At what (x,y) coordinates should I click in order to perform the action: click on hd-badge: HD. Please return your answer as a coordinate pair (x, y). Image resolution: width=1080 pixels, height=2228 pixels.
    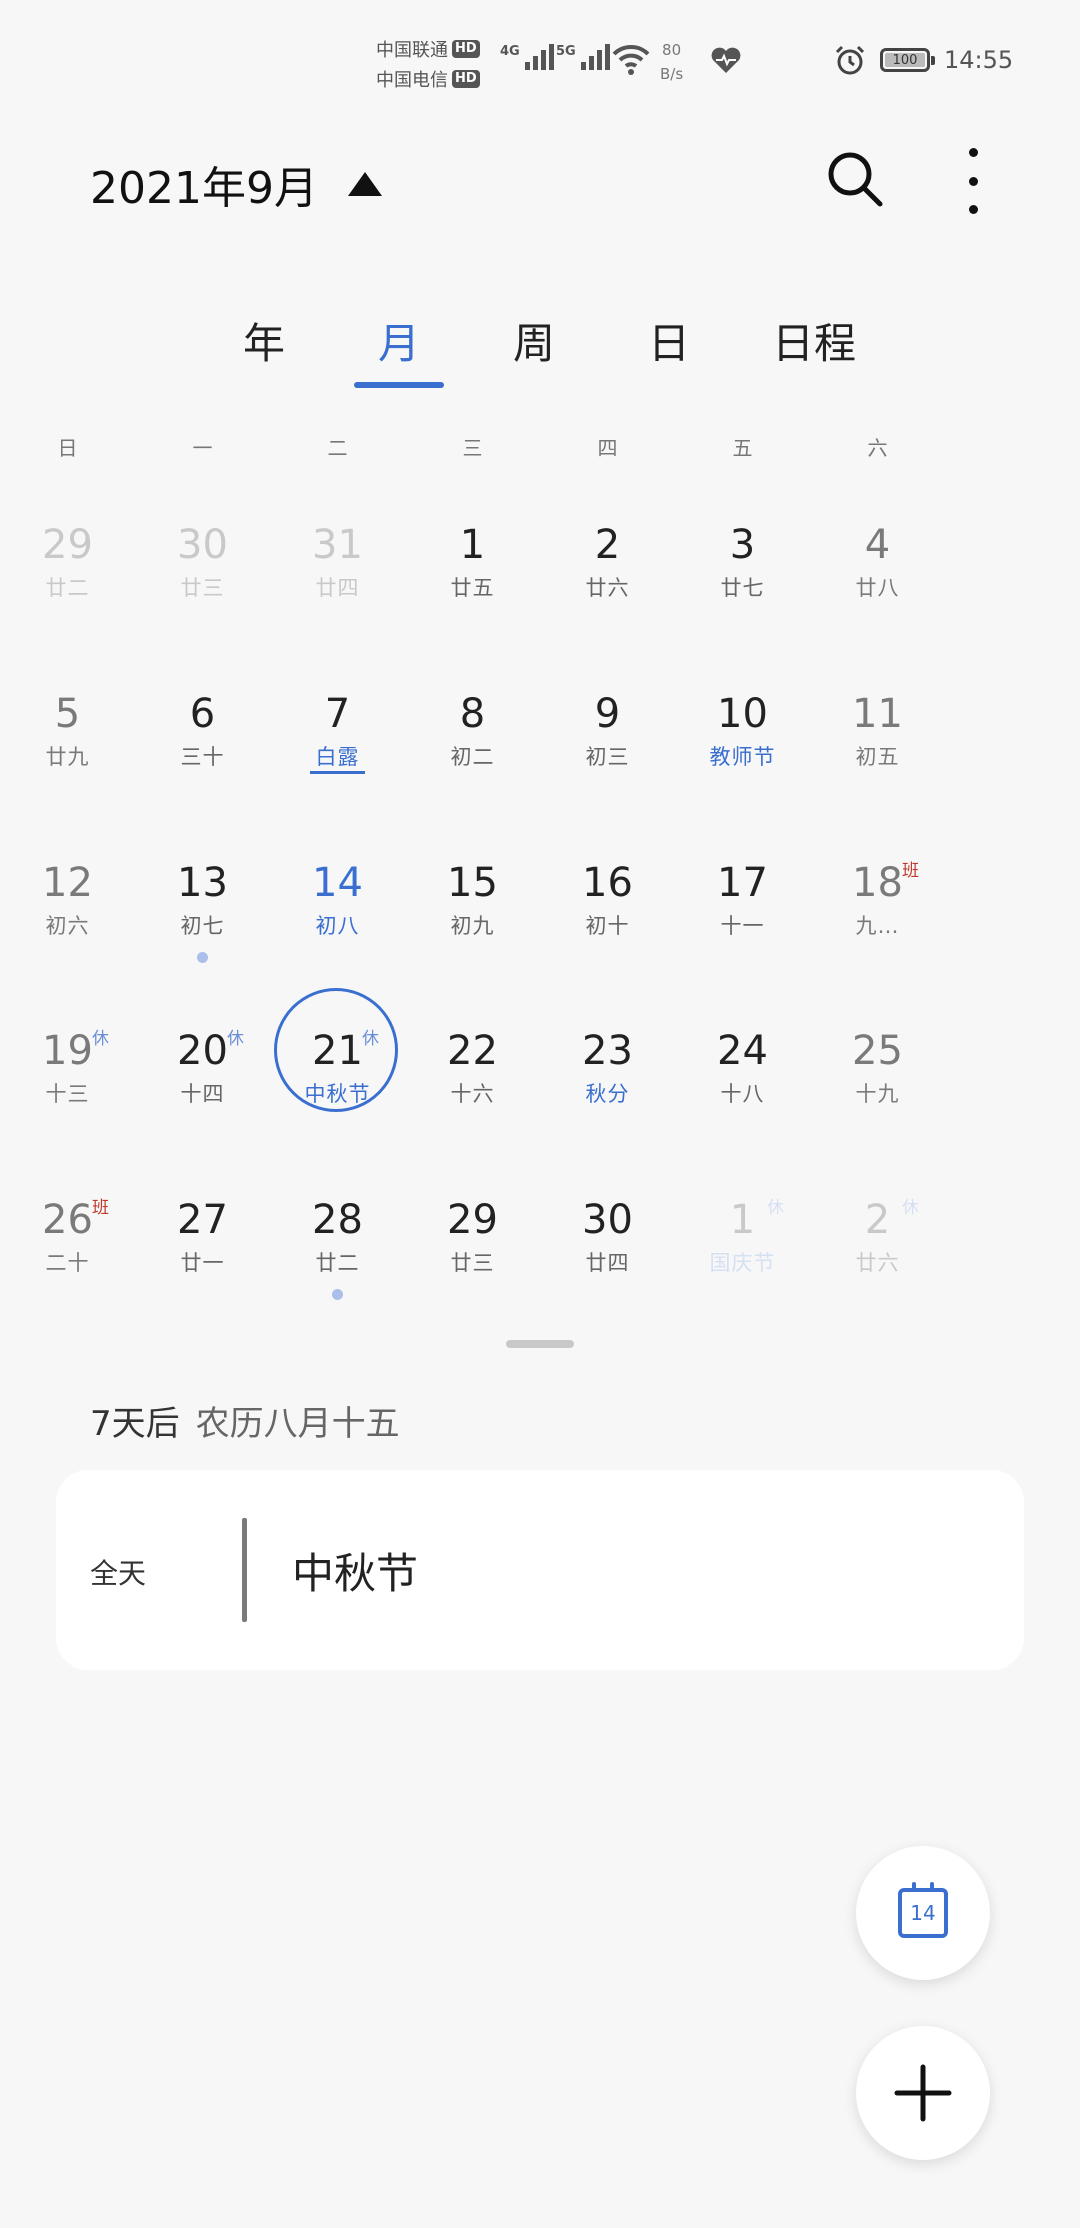
    Looking at the image, I should click on (466, 79).